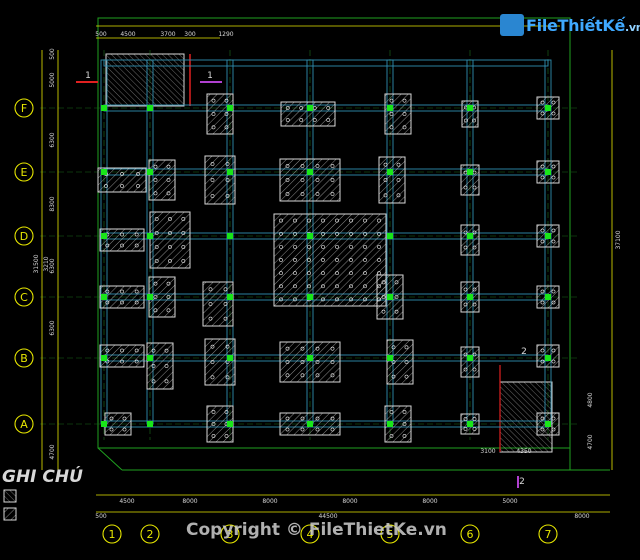  What do you see at coordinates (509, 501) in the screenshot?
I see `dim-text-bottom: 5000` at bounding box center [509, 501].